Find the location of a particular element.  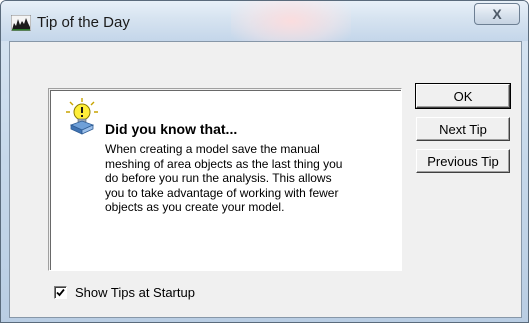

checkmark-icon is located at coordinates (60, 292).